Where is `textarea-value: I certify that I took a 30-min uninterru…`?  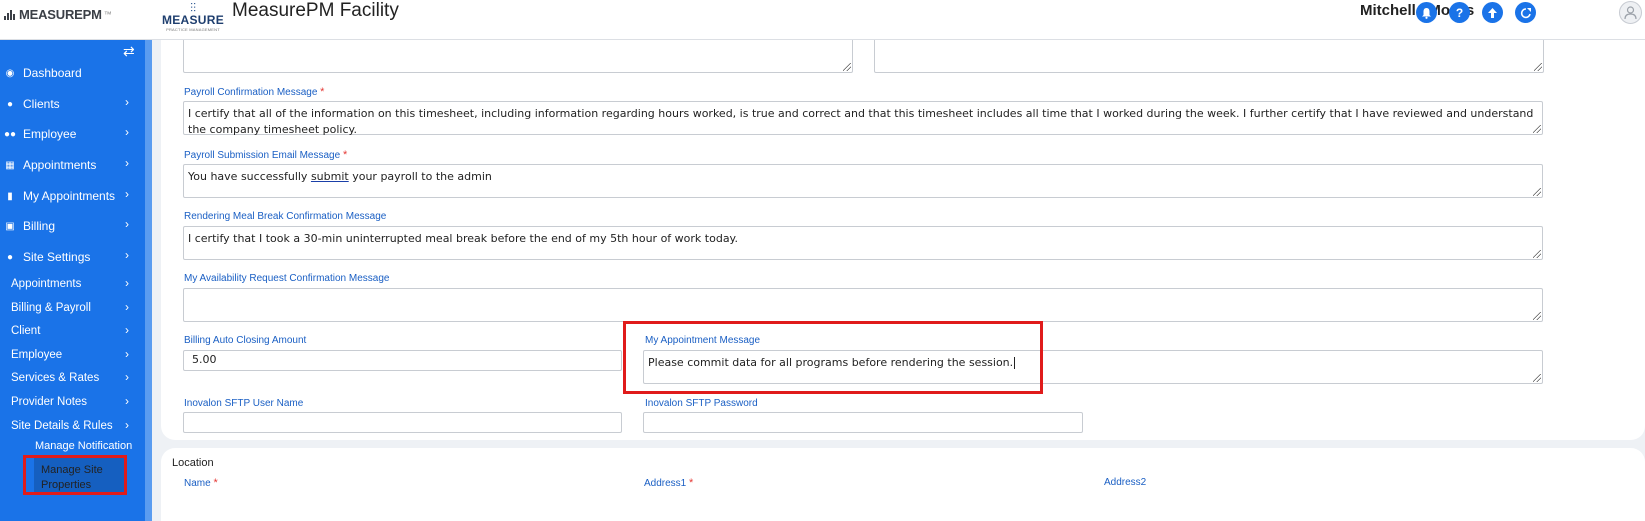
textarea-value: I certify that I took a 30-min uninterru… is located at coordinates (463, 238).